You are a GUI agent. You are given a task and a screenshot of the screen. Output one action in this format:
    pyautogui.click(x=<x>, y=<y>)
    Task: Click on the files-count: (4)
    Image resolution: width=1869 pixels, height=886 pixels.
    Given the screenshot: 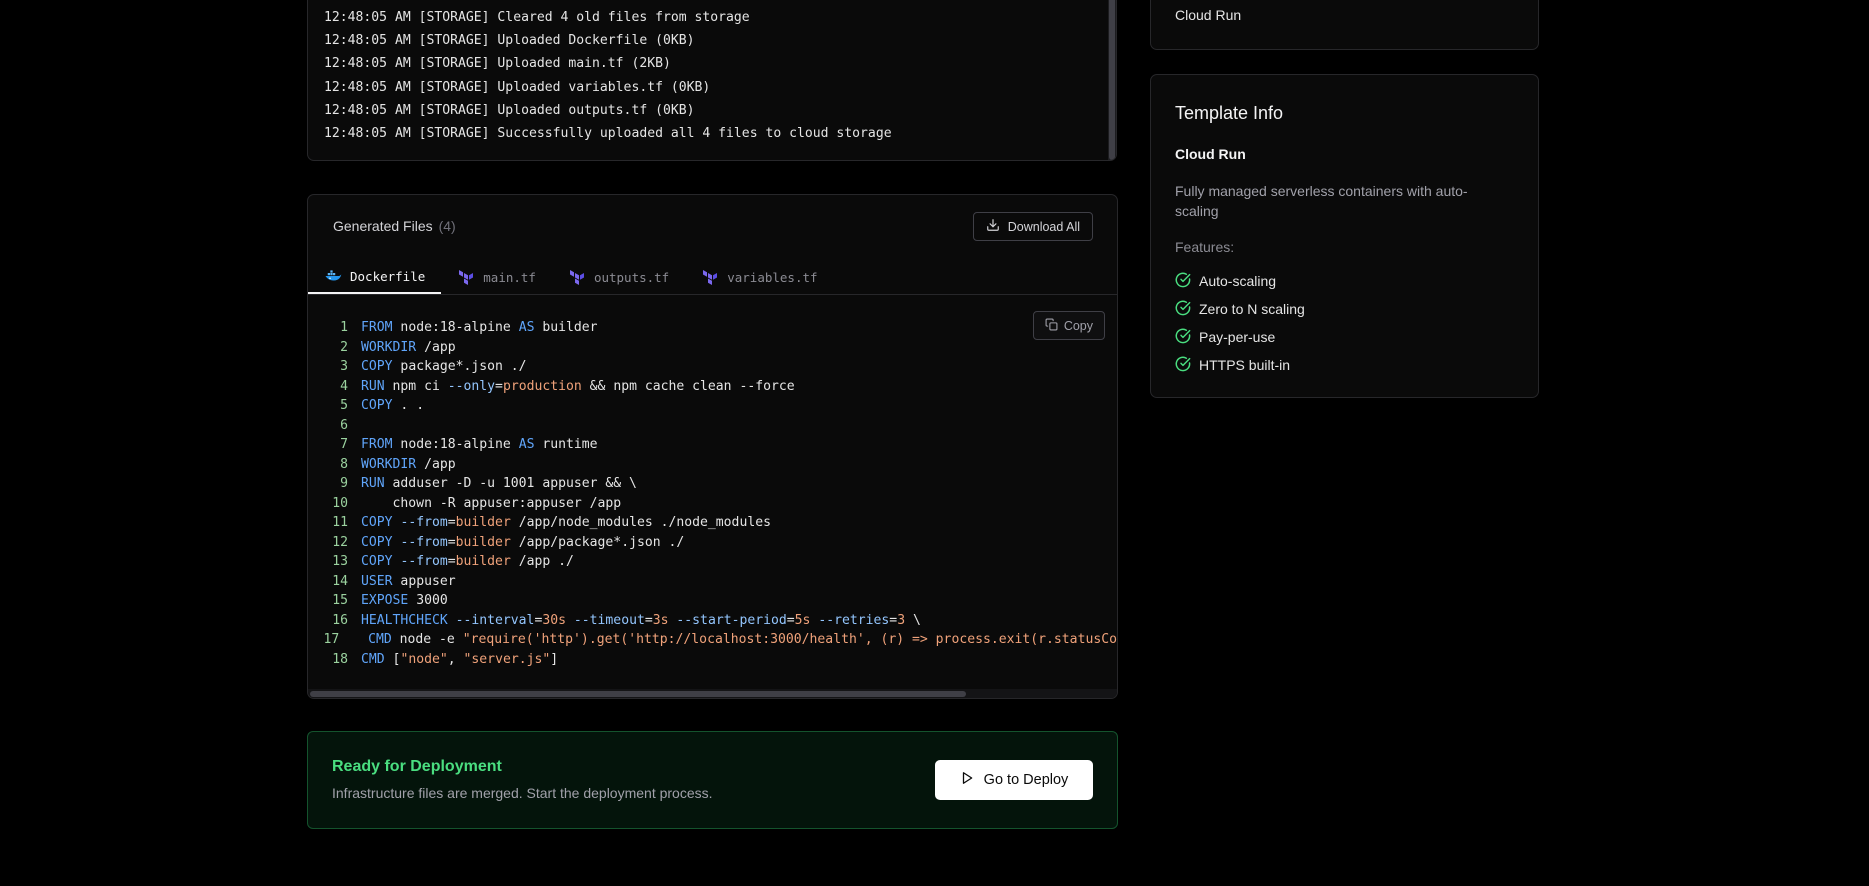 What is the action you would take?
    pyautogui.click(x=447, y=226)
    